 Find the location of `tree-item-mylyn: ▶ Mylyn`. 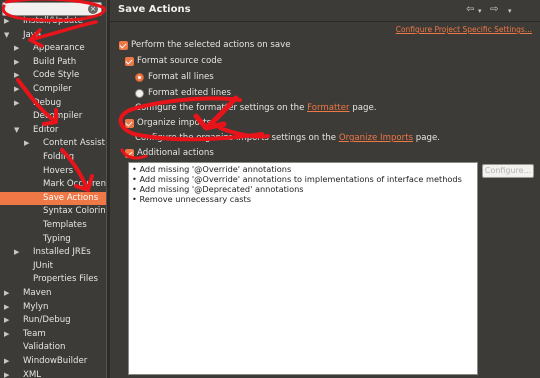

tree-item-mylyn: ▶ Mylyn is located at coordinates (53, 307).